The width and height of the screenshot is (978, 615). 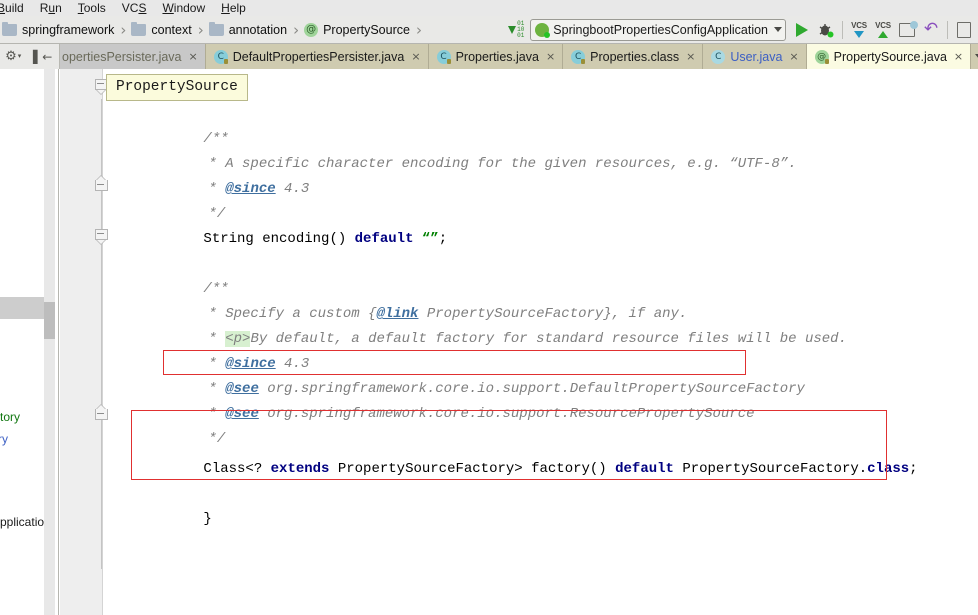 I want to click on breadcrumb-item-context: context, so click(x=161, y=30).